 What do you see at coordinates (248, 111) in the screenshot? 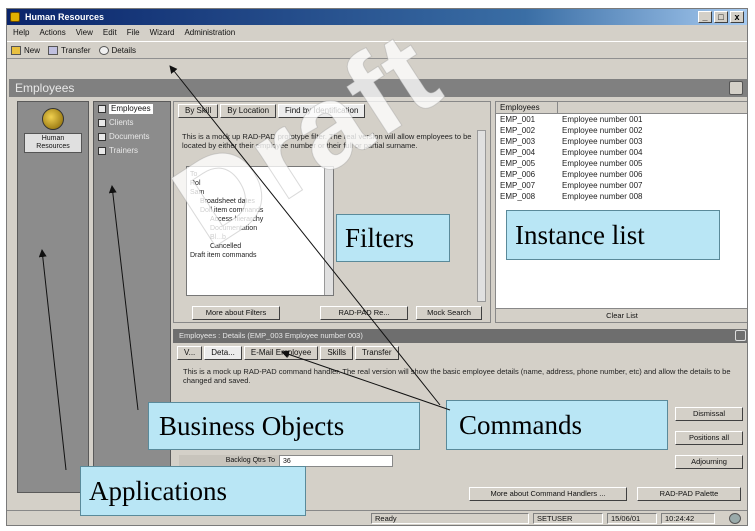
I see `tab-by-location: By Location` at bounding box center [248, 111].